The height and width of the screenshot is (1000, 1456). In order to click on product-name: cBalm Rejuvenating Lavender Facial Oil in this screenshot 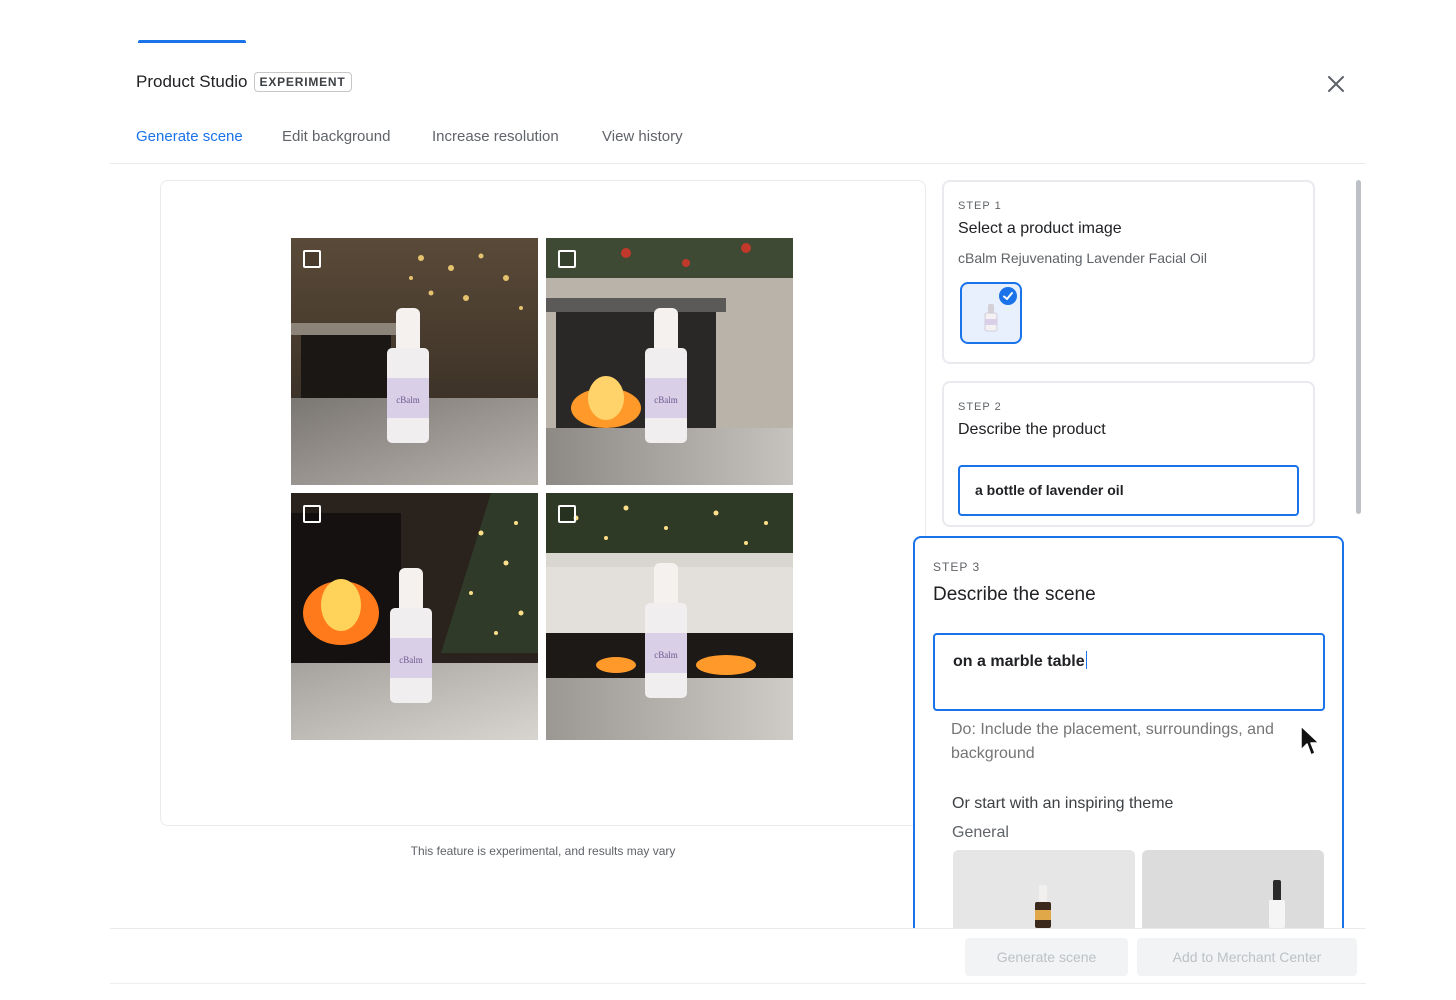, I will do `click(1083, 258)`.